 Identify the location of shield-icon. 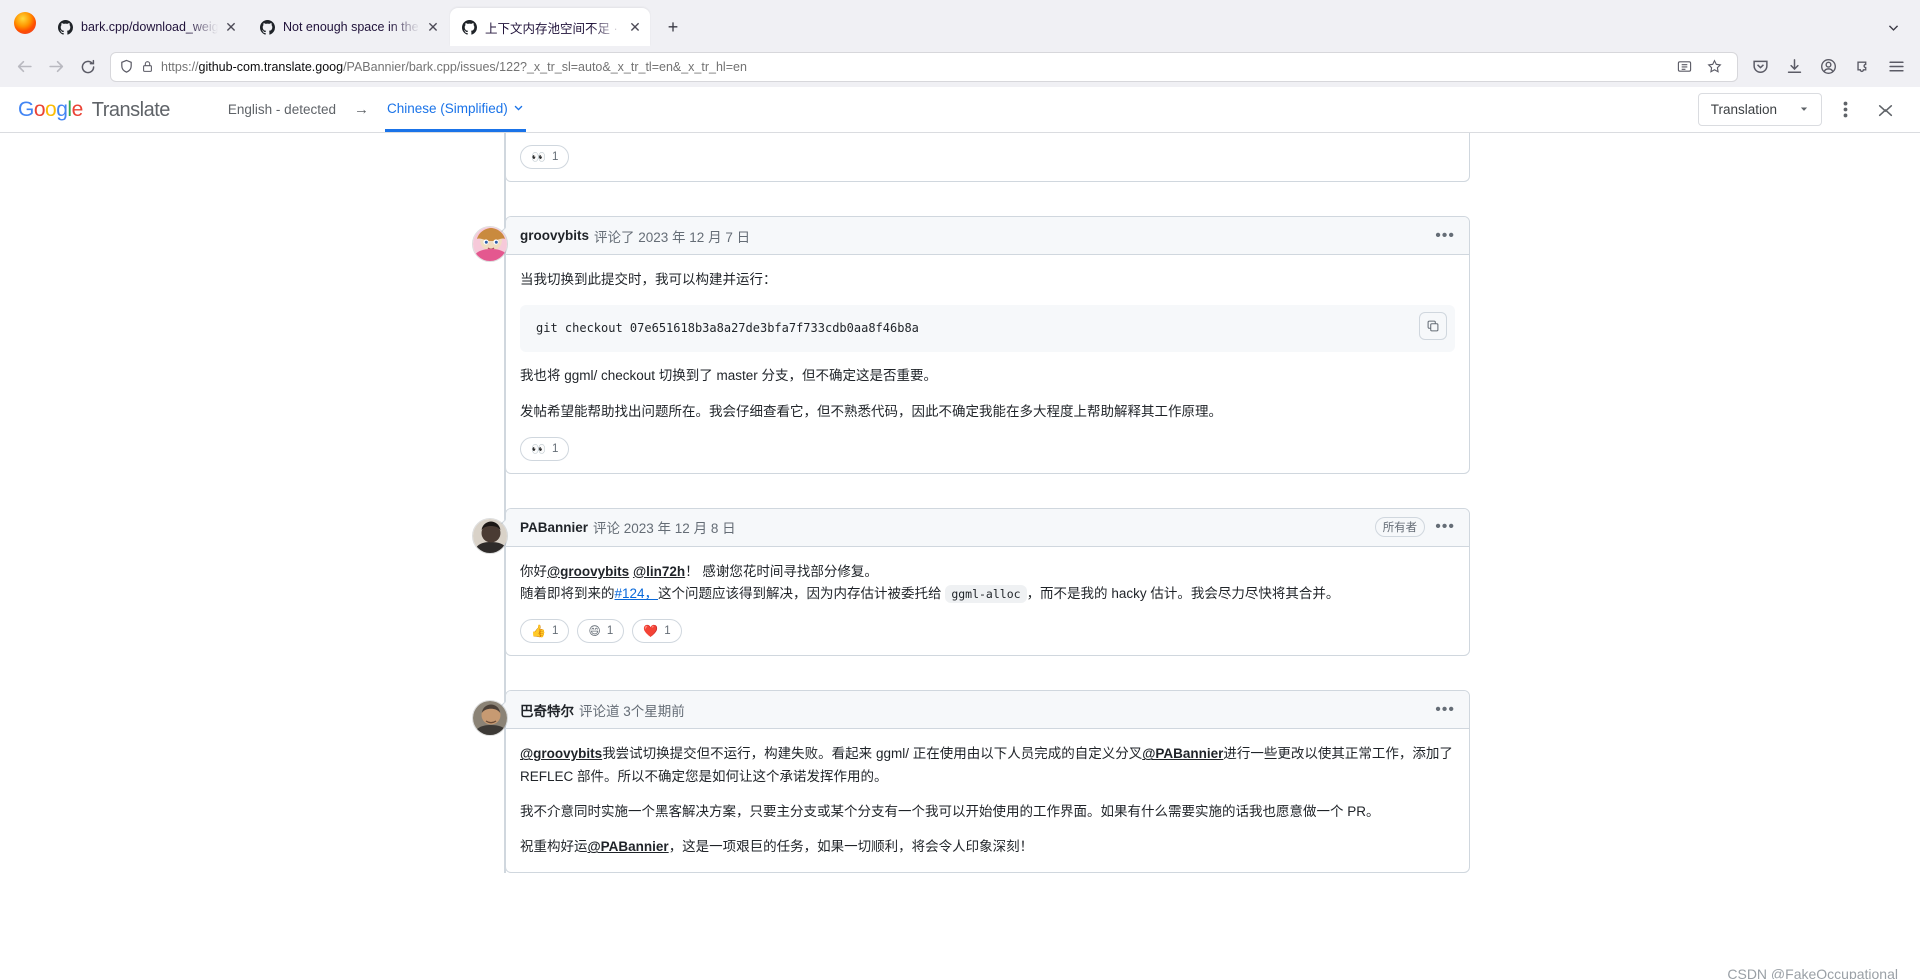
(126, 66).